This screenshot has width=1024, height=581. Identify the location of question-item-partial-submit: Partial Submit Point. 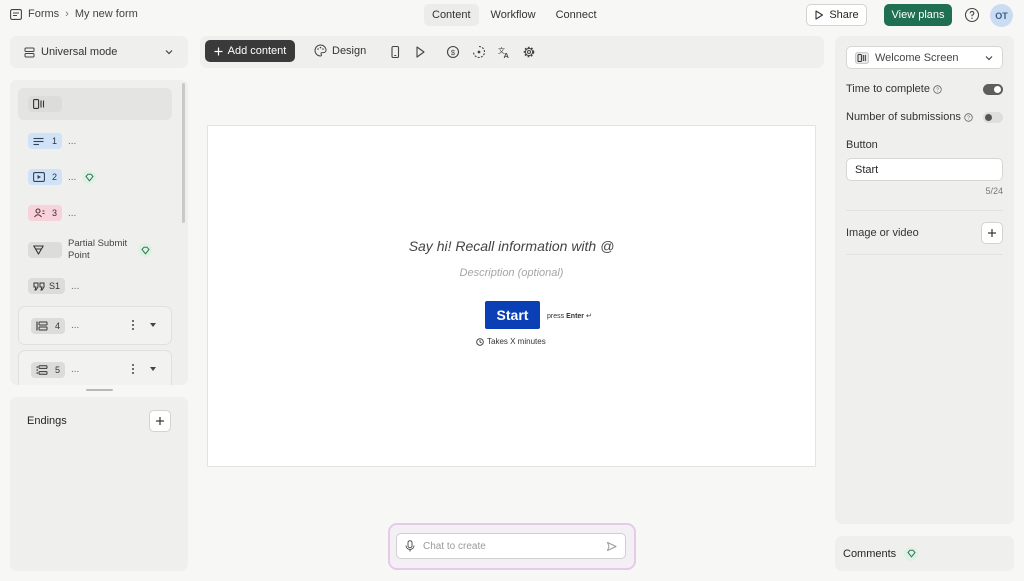
(95, 250).